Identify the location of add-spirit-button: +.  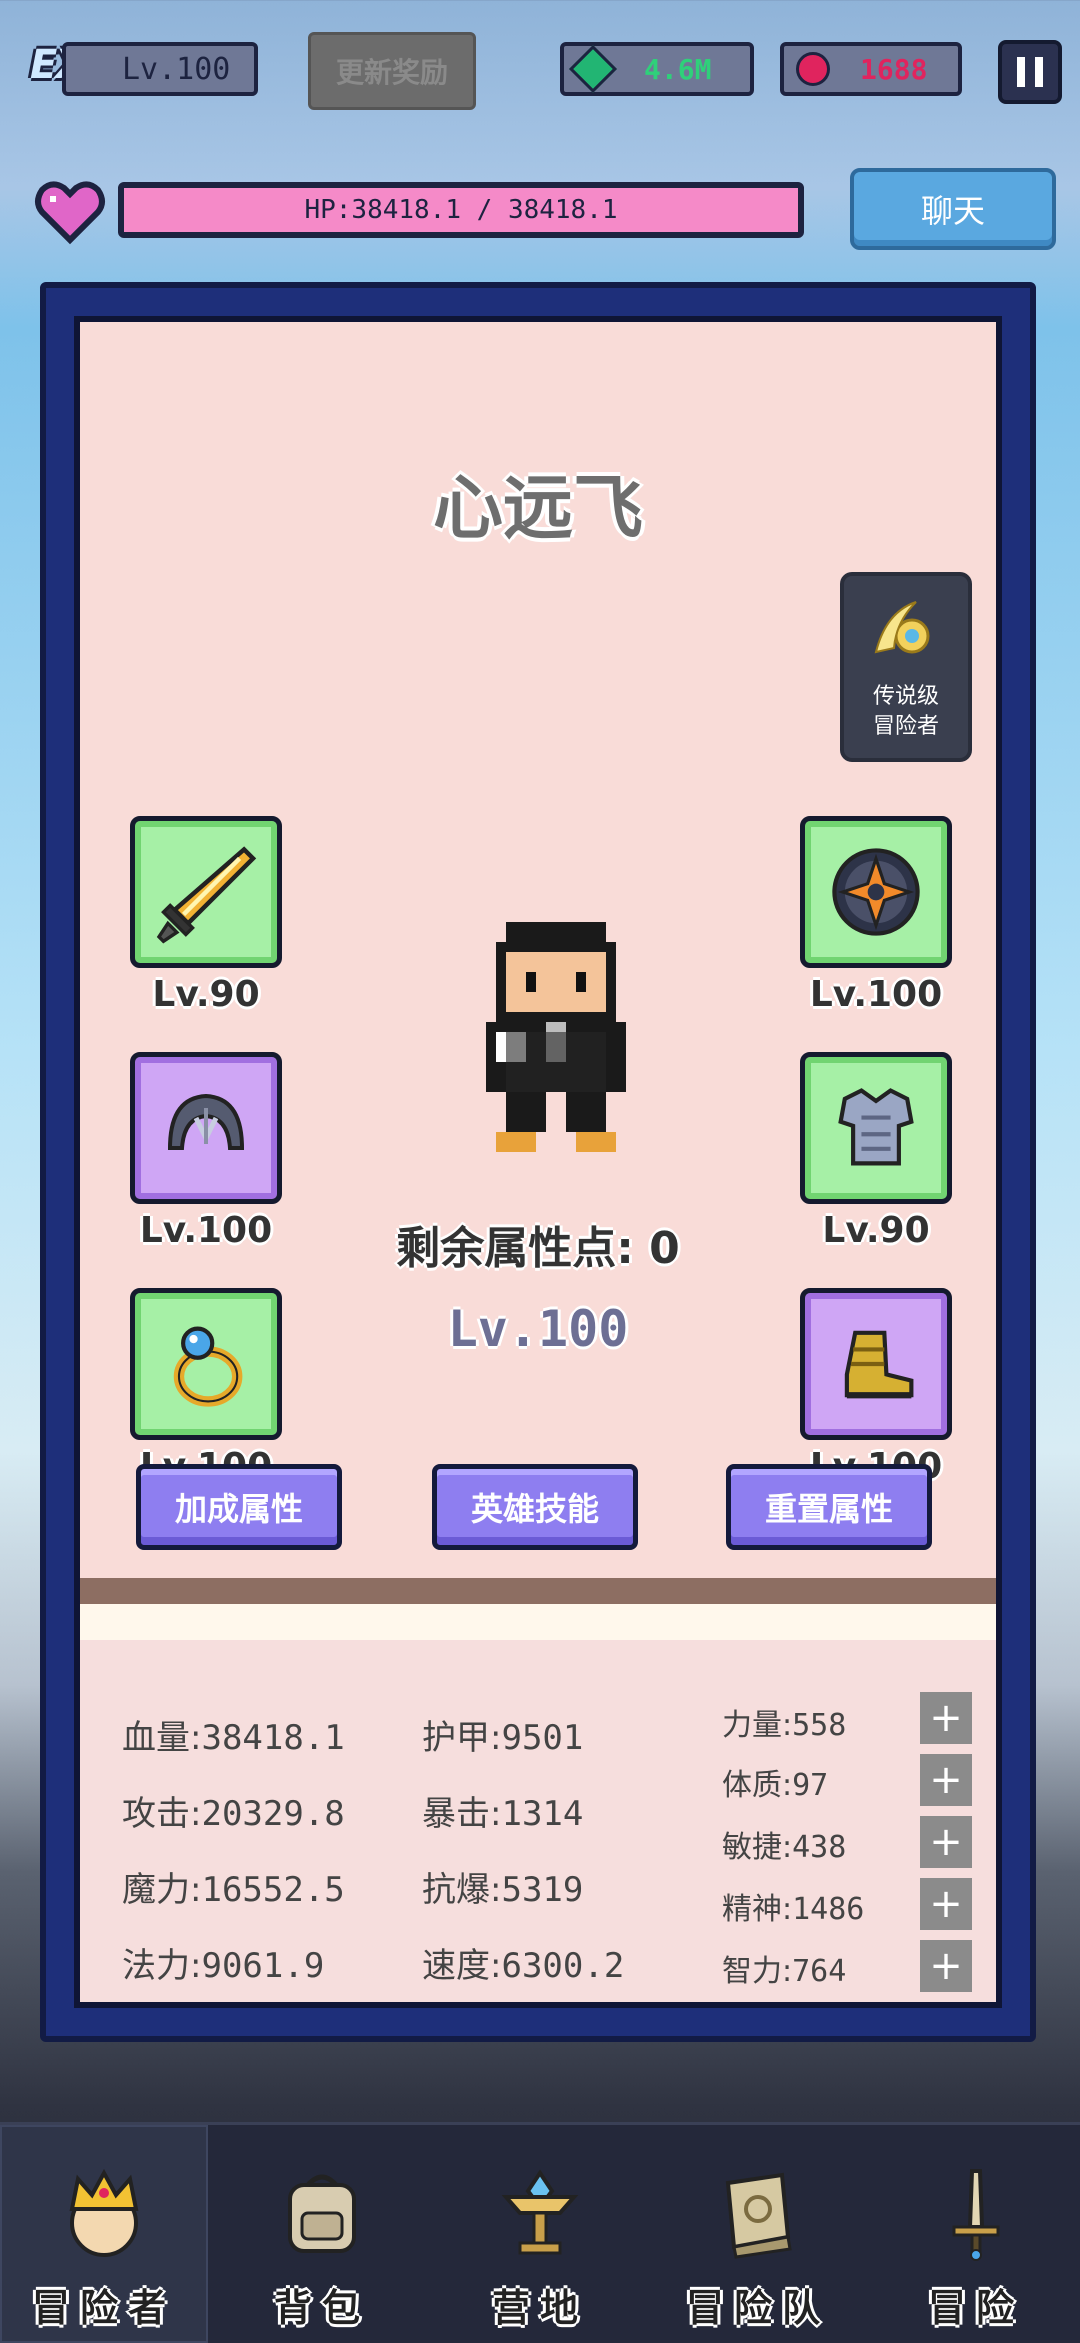
(946, 1904).